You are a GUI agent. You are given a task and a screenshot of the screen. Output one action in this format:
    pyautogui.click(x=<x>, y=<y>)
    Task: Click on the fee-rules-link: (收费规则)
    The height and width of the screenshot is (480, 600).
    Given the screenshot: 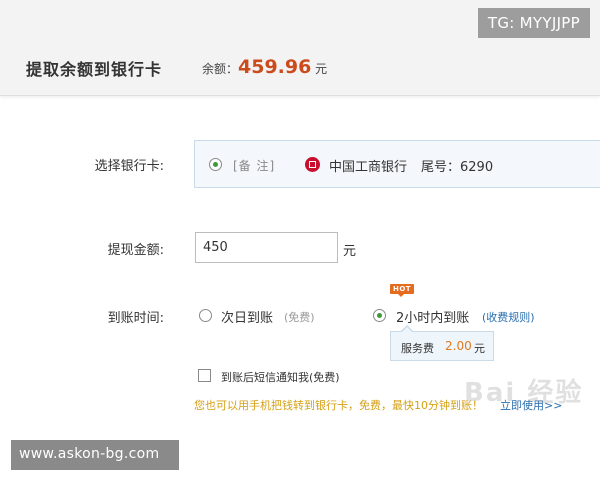 What is the action you would take?
    pyautogui.click(x=508, y=317)
    